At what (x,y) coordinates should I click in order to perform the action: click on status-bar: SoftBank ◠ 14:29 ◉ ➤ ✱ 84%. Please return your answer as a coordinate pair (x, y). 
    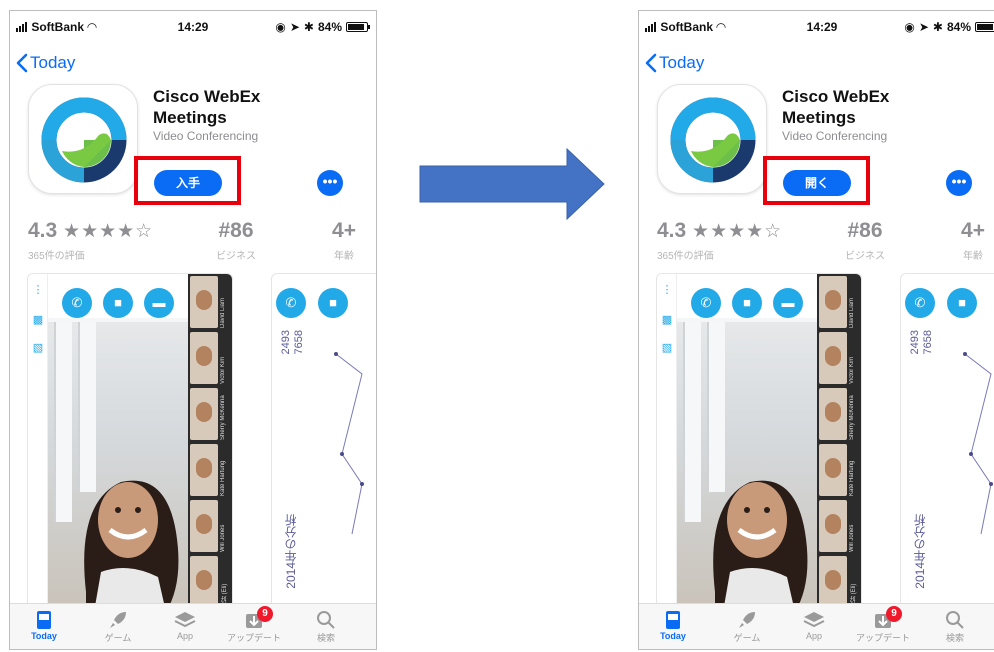
    Looking at the image, I should click on (816, 26).